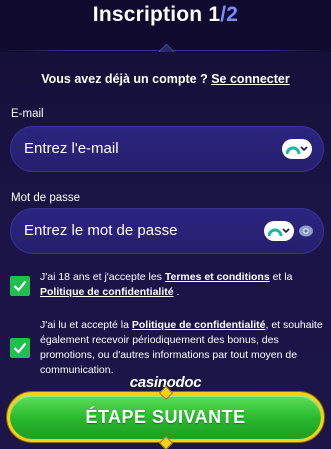  Describe the element at coordinates (167, 149) in the screenshot. I see `email-field: Entrez l'e-mail` at that location.